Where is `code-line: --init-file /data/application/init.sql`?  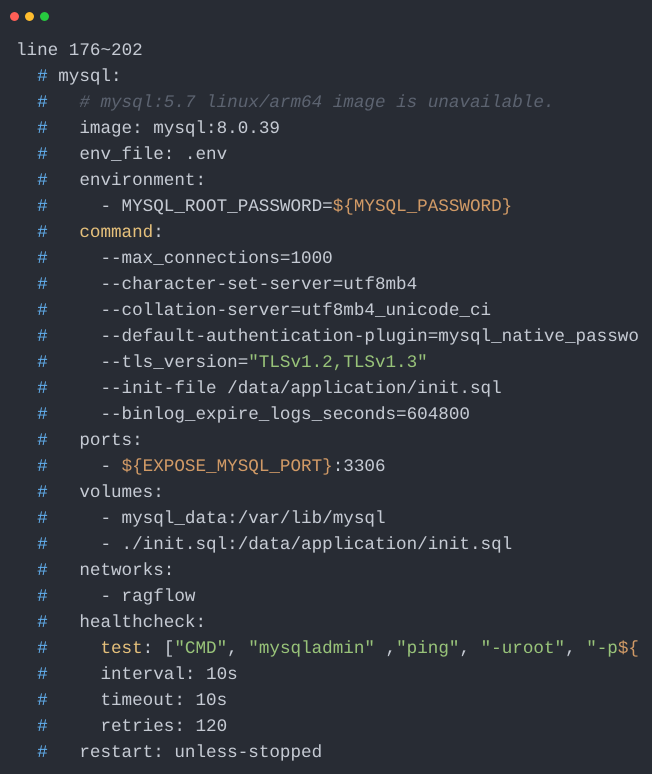
code-line: --init-file /data/application/init.sql is located at coordinates (301, 389).